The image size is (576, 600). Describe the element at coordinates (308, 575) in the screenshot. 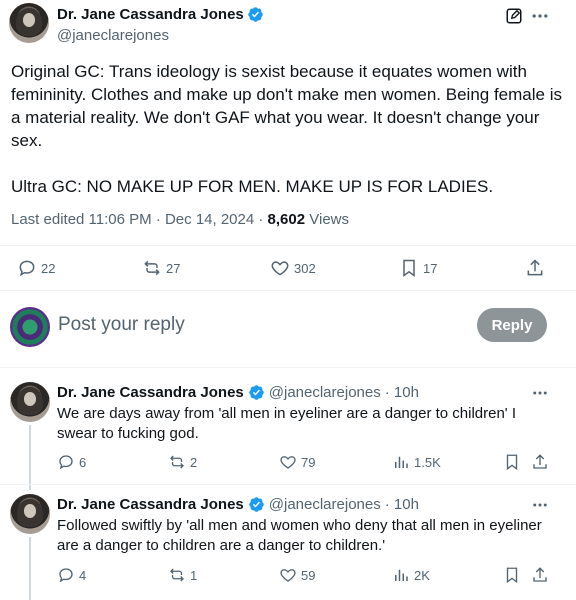

I see `like-count: 59` at that location.